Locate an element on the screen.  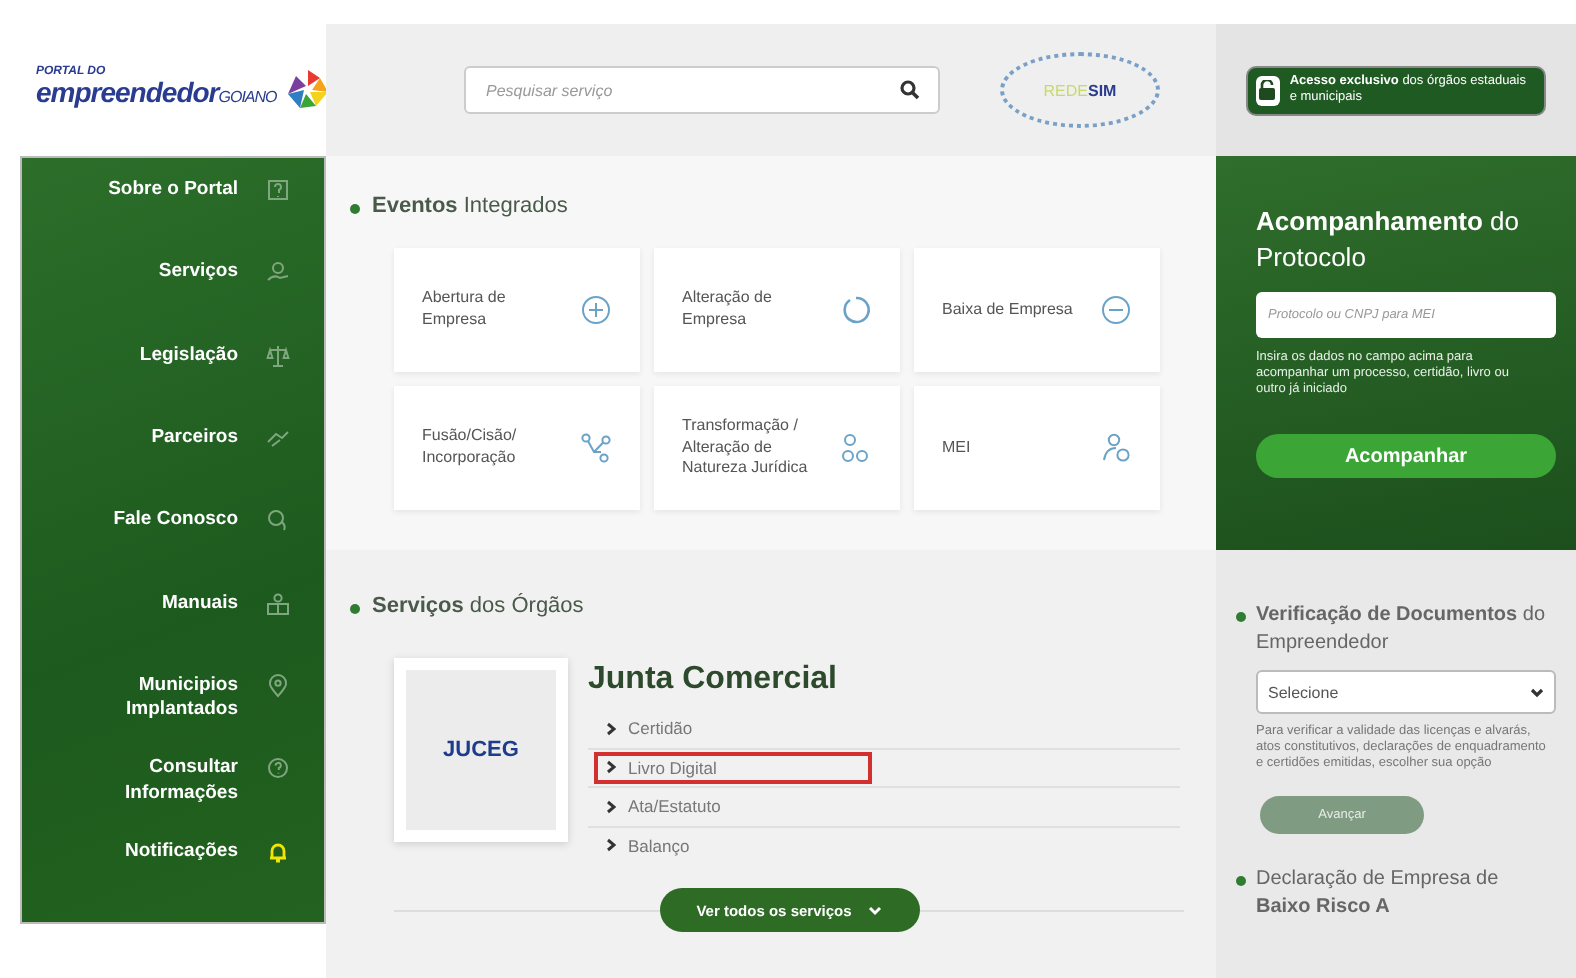
event-label: Fusão/Cisão/ Incorporação is located at coordinates (470, 448).